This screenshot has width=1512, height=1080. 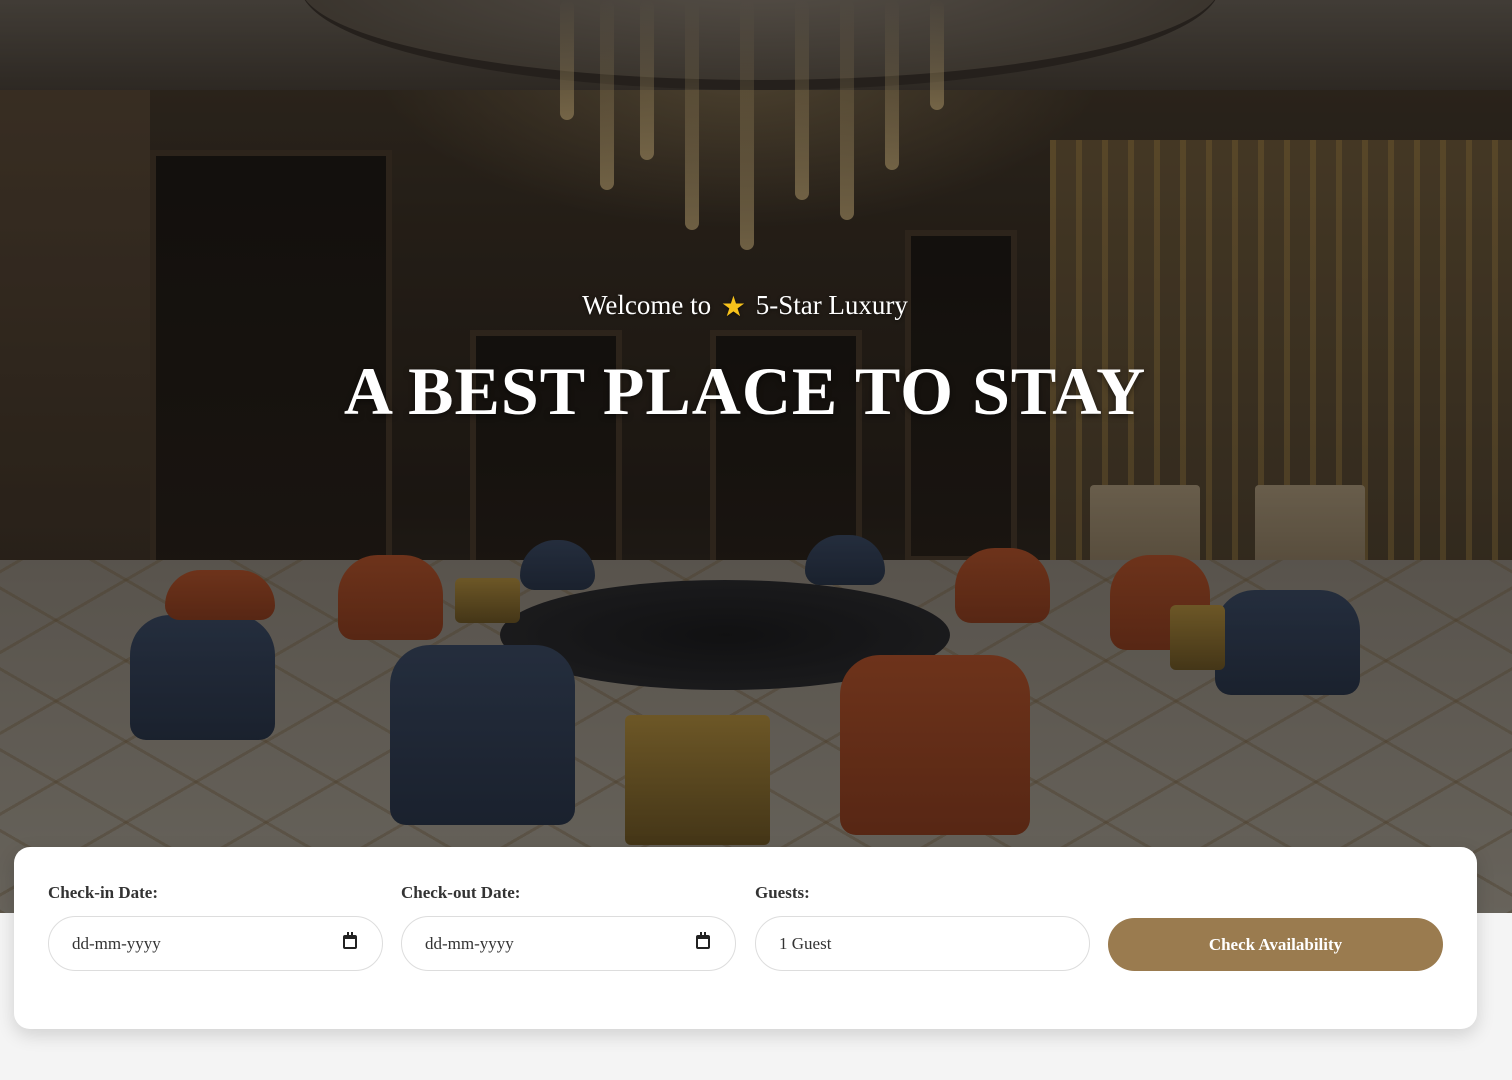 What do you see at coordinates (116, 943) in the screenshot?
I see `checkin-date-value: dd-mm-yyyy` at bounding box center [116, 943].